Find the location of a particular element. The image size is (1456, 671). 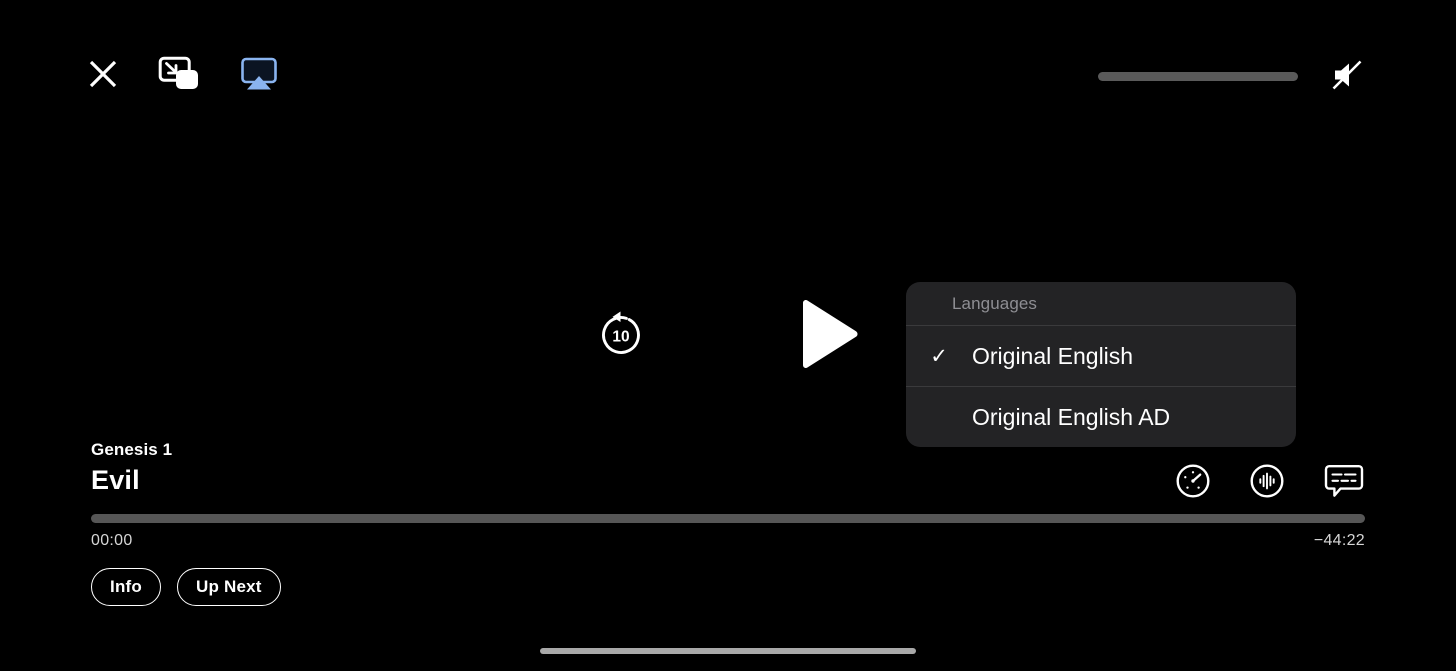

home-indicator is located at coordinates (728, 651).